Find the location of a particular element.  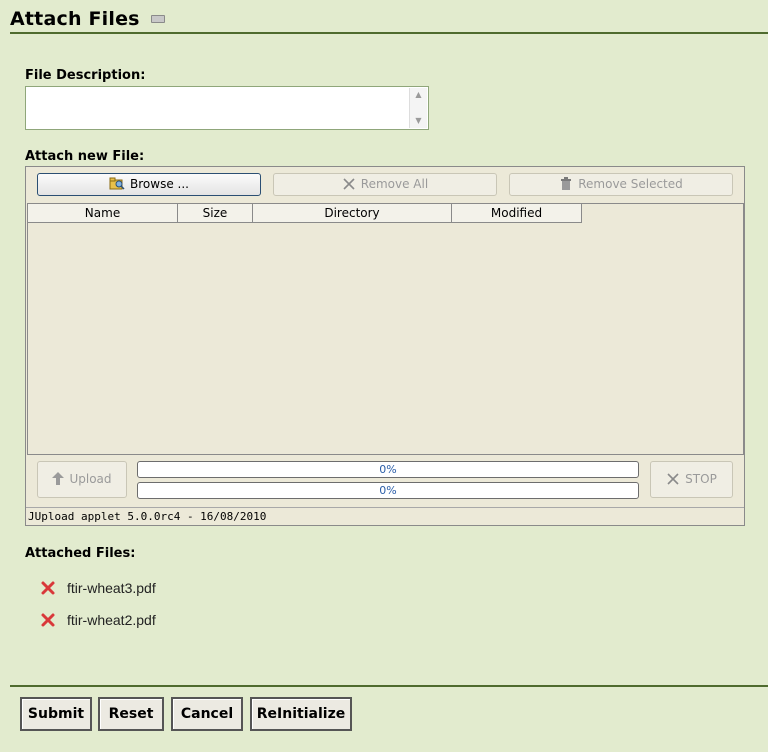

remove-selected-label: Remove Selected is located at coordinates (630, 184).